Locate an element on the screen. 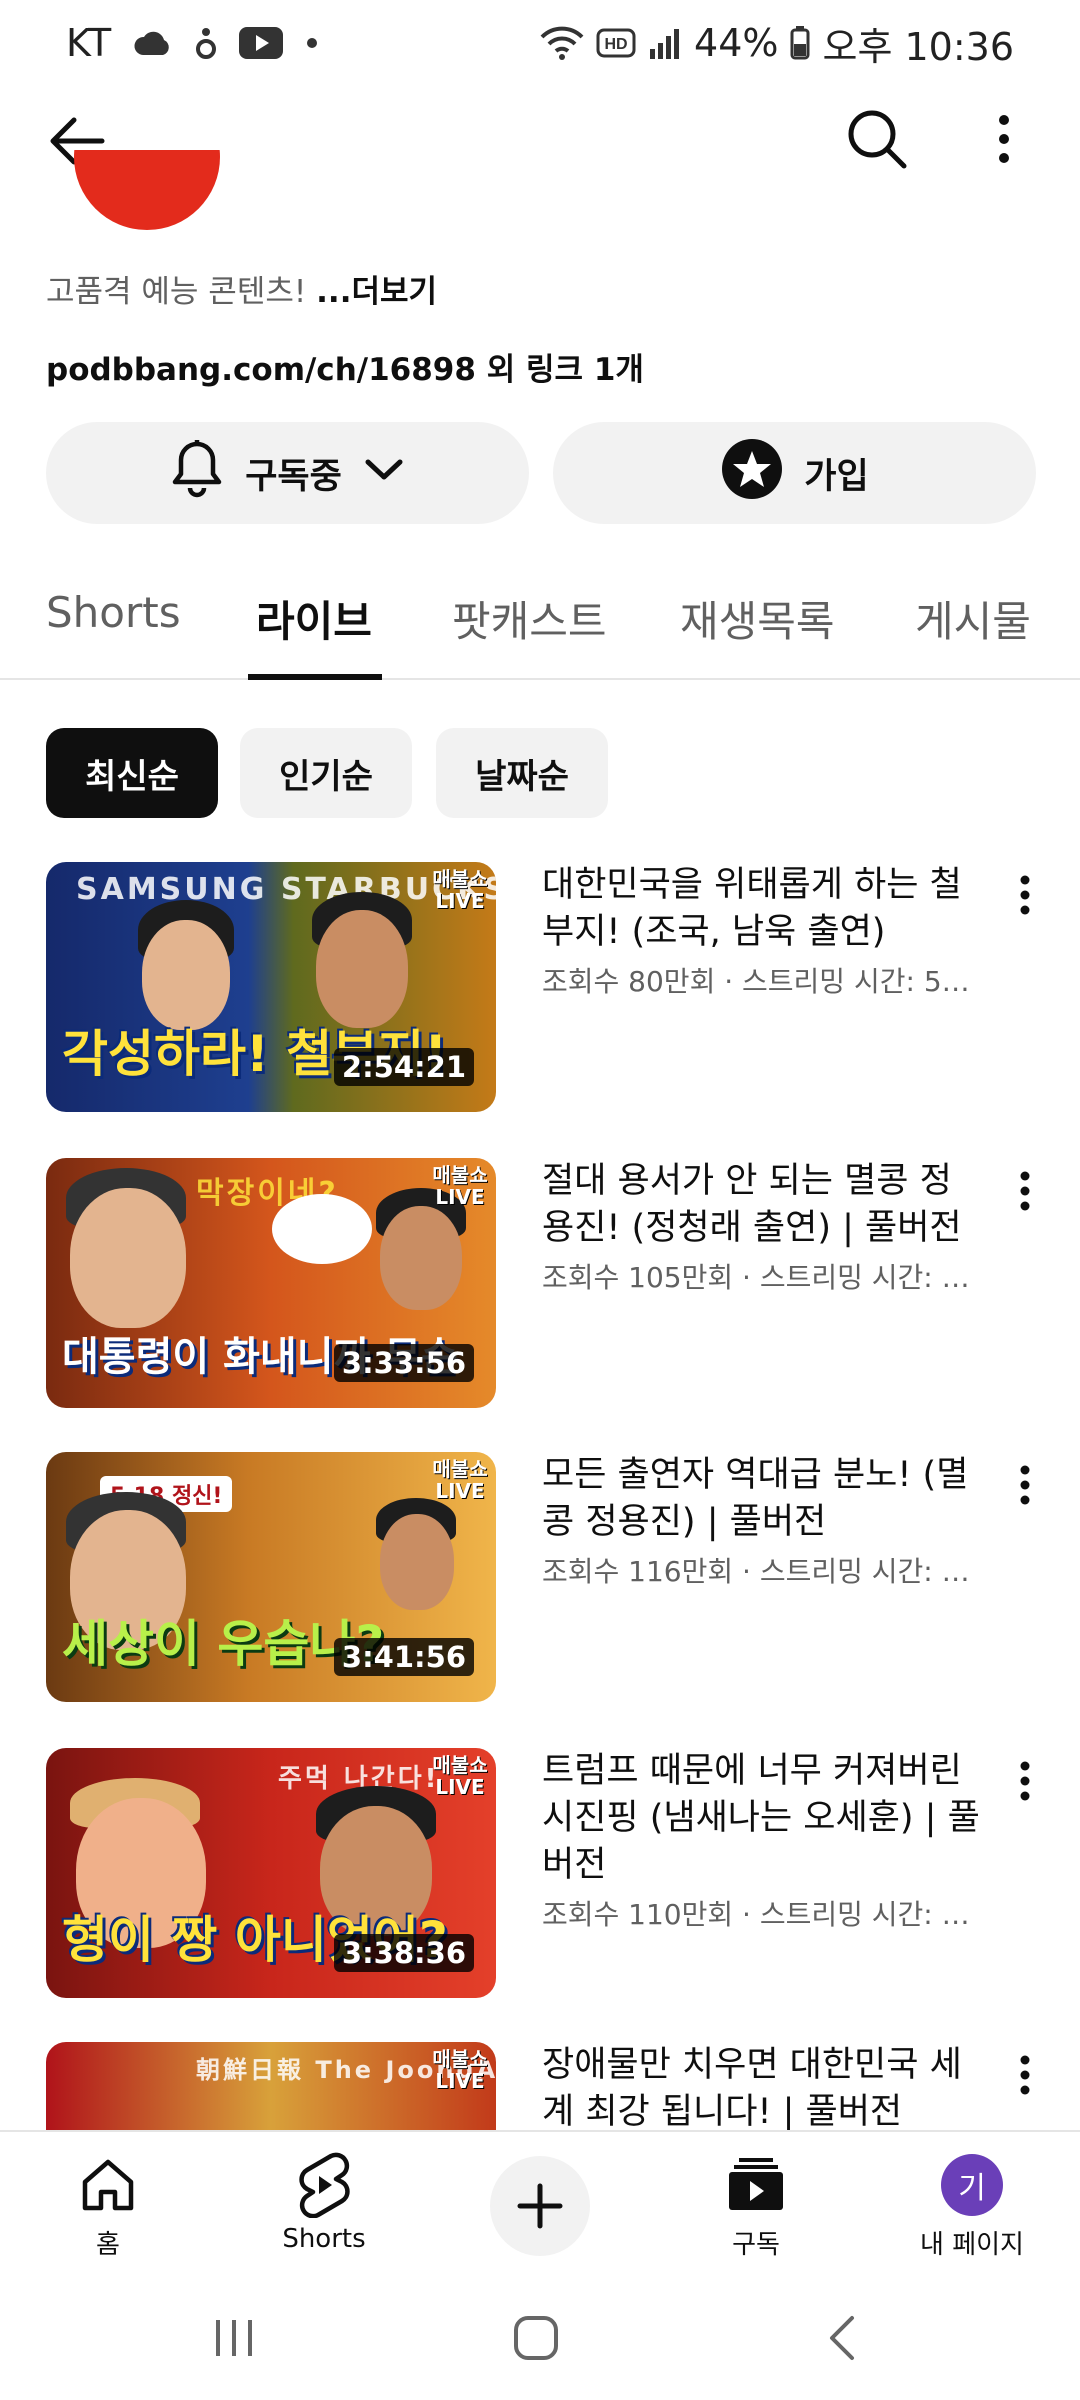  signal-icon is located at coordinates (665, 43).